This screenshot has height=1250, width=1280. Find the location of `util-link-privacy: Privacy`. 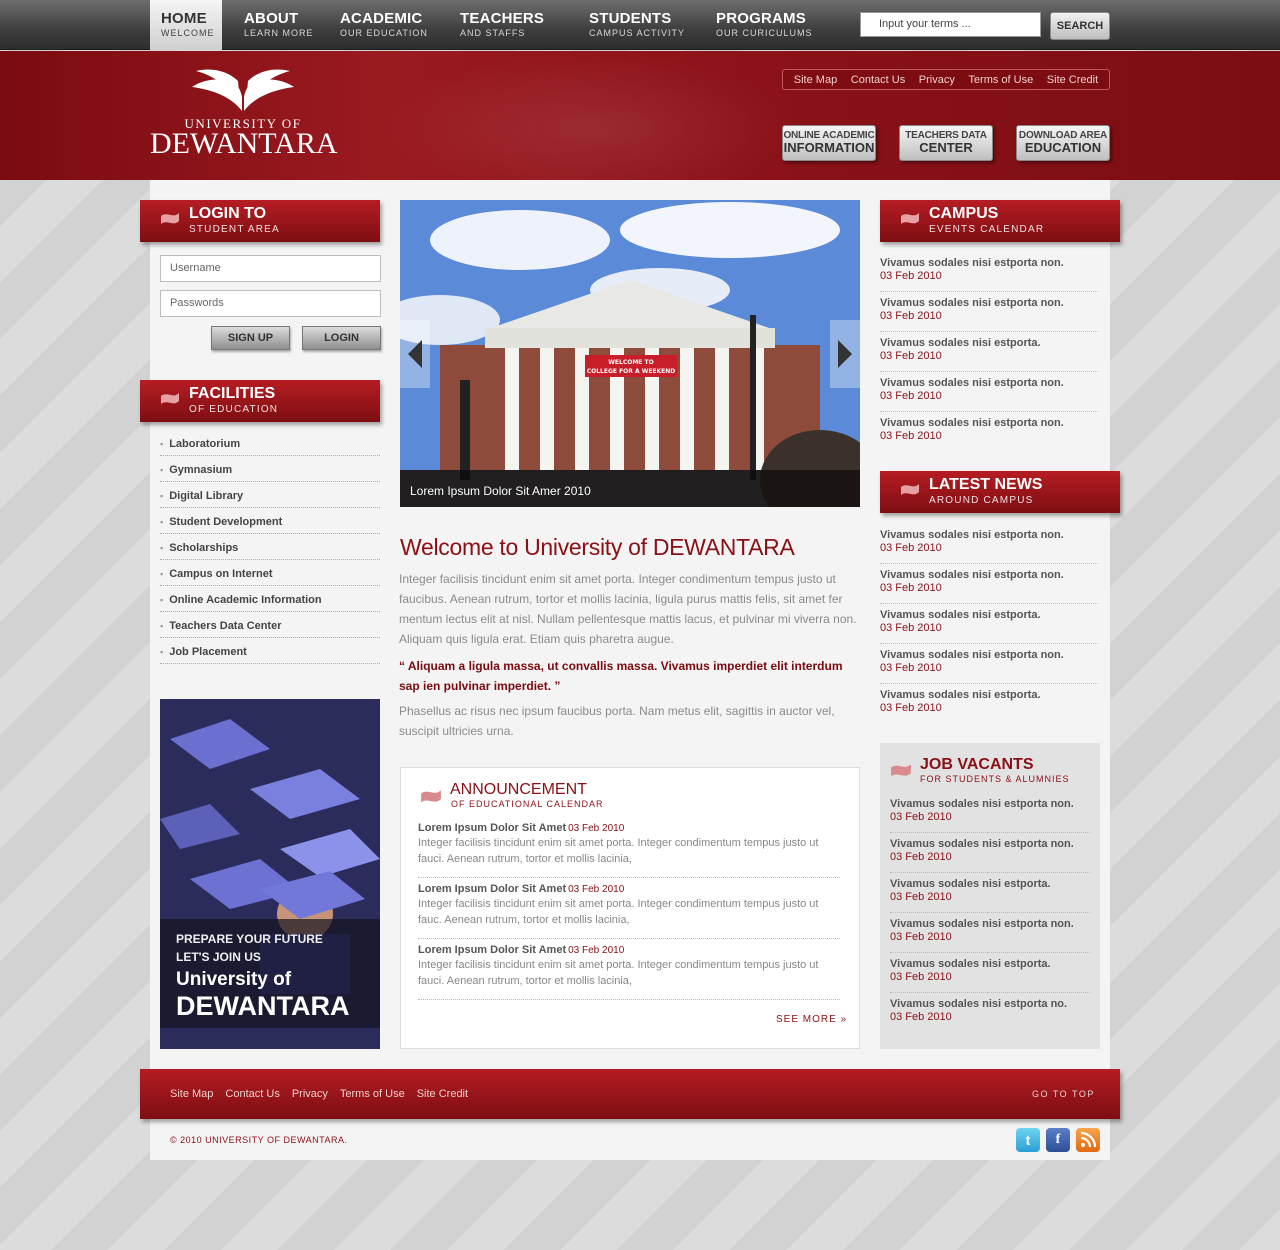

util-link-privacy: Privacy is located at coordinates (937, 80).